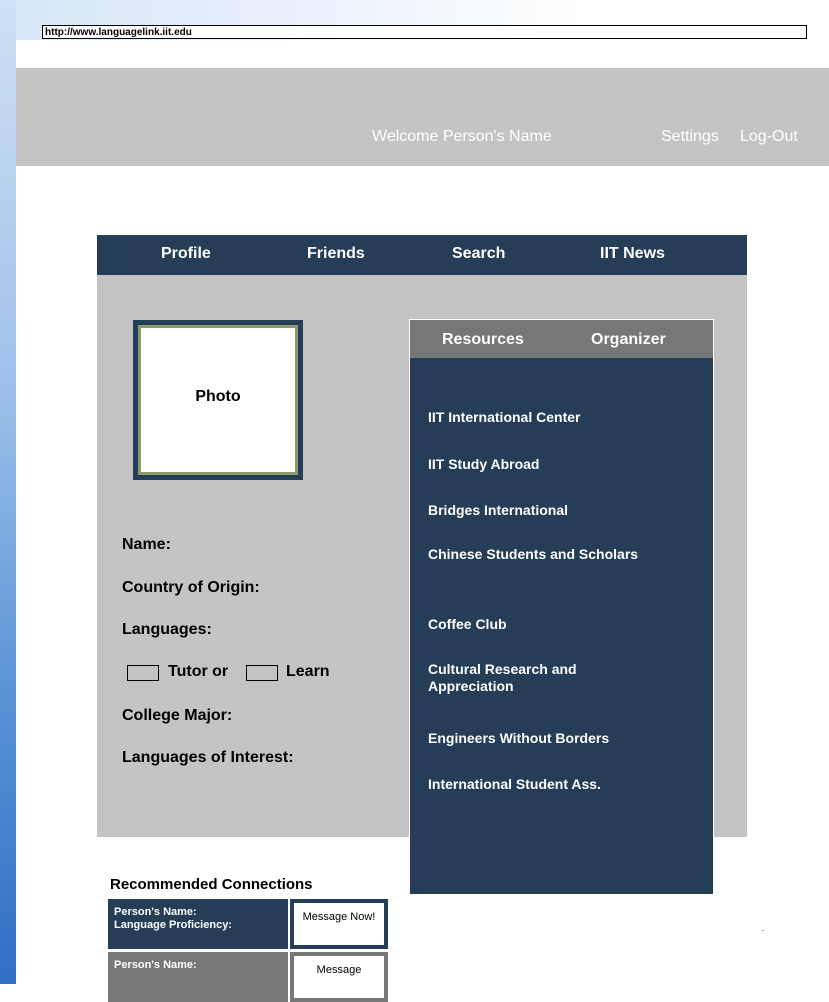  I want to click on country-label: Country of Origin:, so click(191, 587).